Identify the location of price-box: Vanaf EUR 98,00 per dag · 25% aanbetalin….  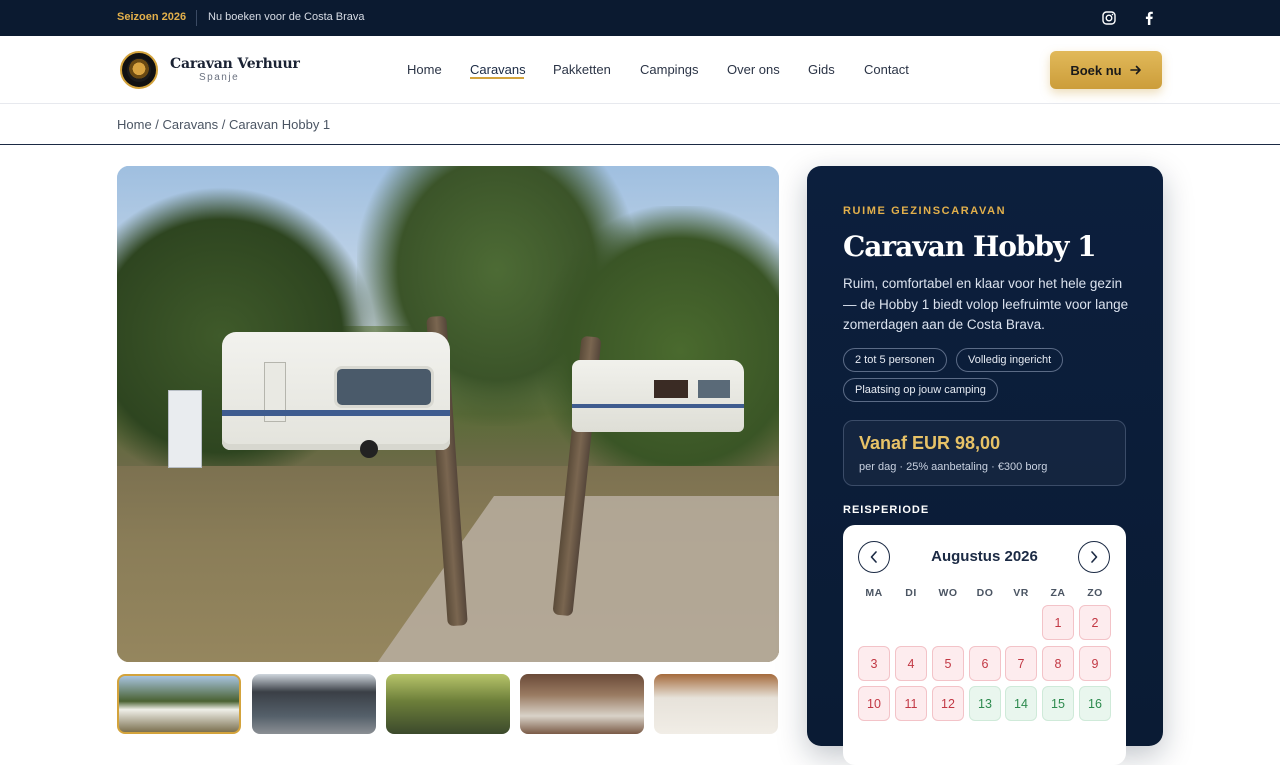
(984, 453).